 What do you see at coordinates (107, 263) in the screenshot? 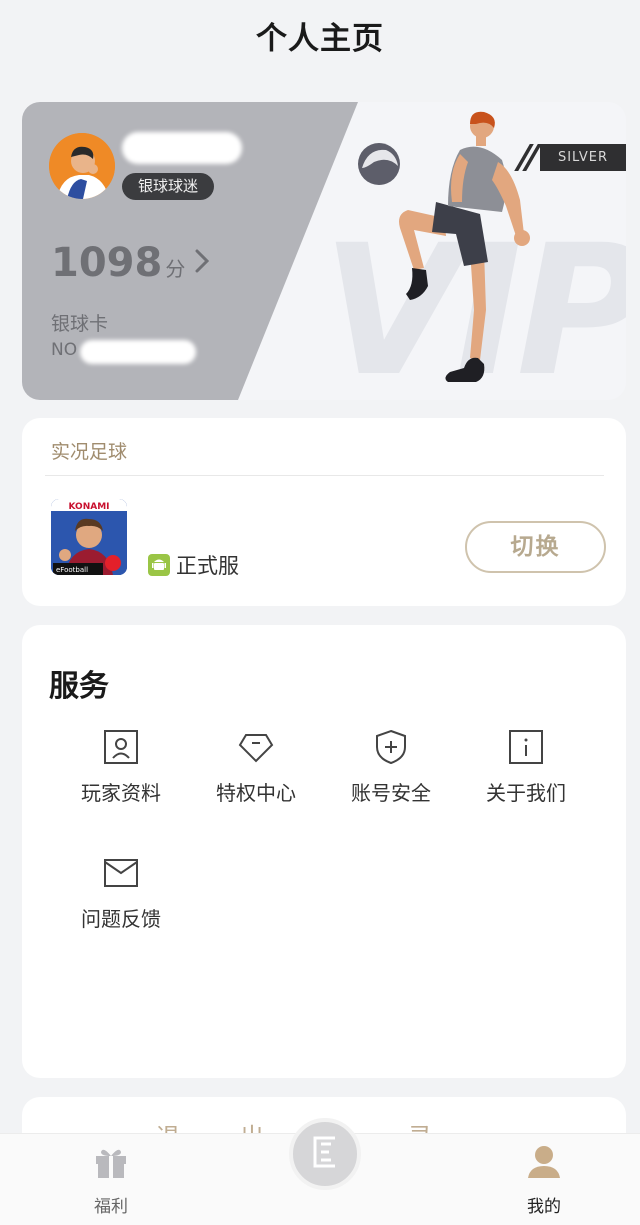
I see `points-value: 1098` at bounding box center [107, 263].